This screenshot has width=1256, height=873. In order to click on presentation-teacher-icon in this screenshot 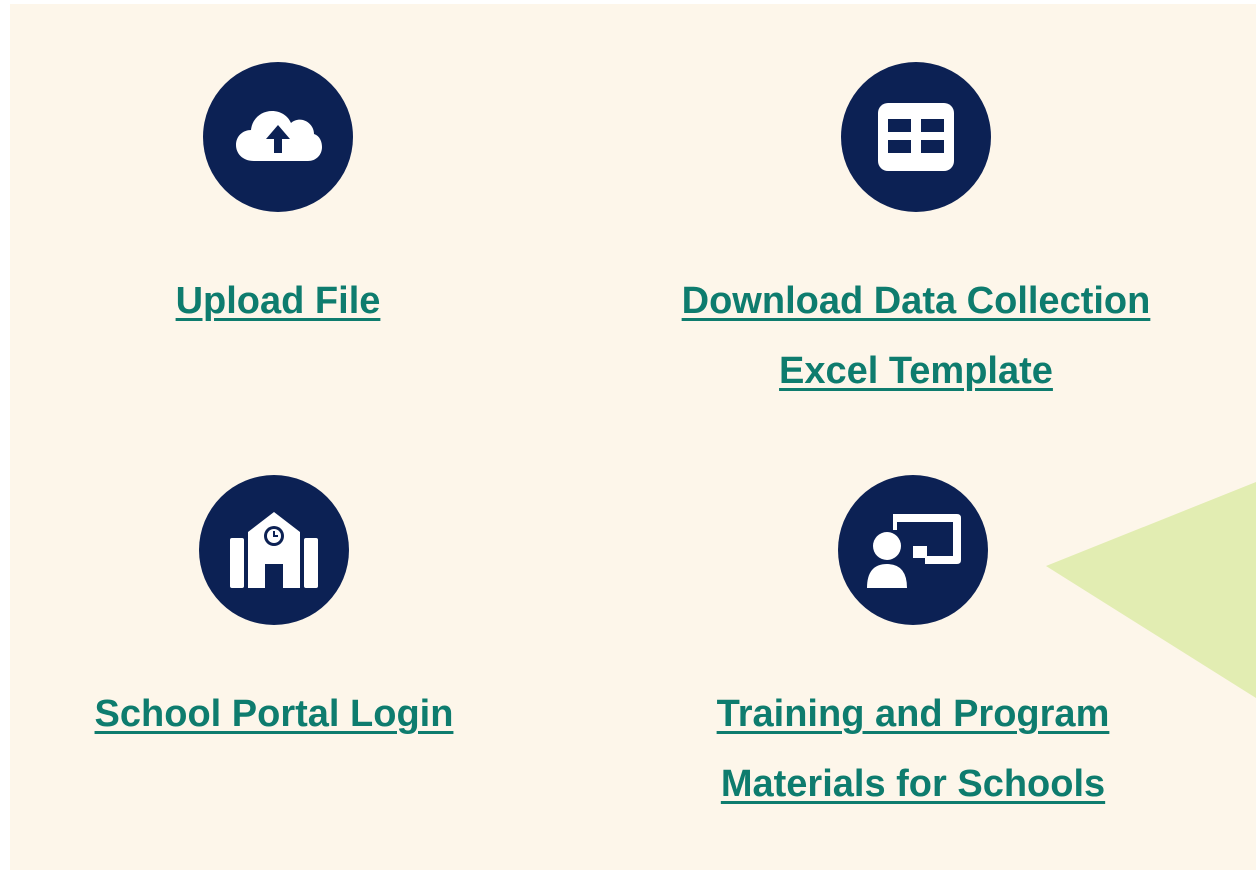, I will do `click(914, 551)`.